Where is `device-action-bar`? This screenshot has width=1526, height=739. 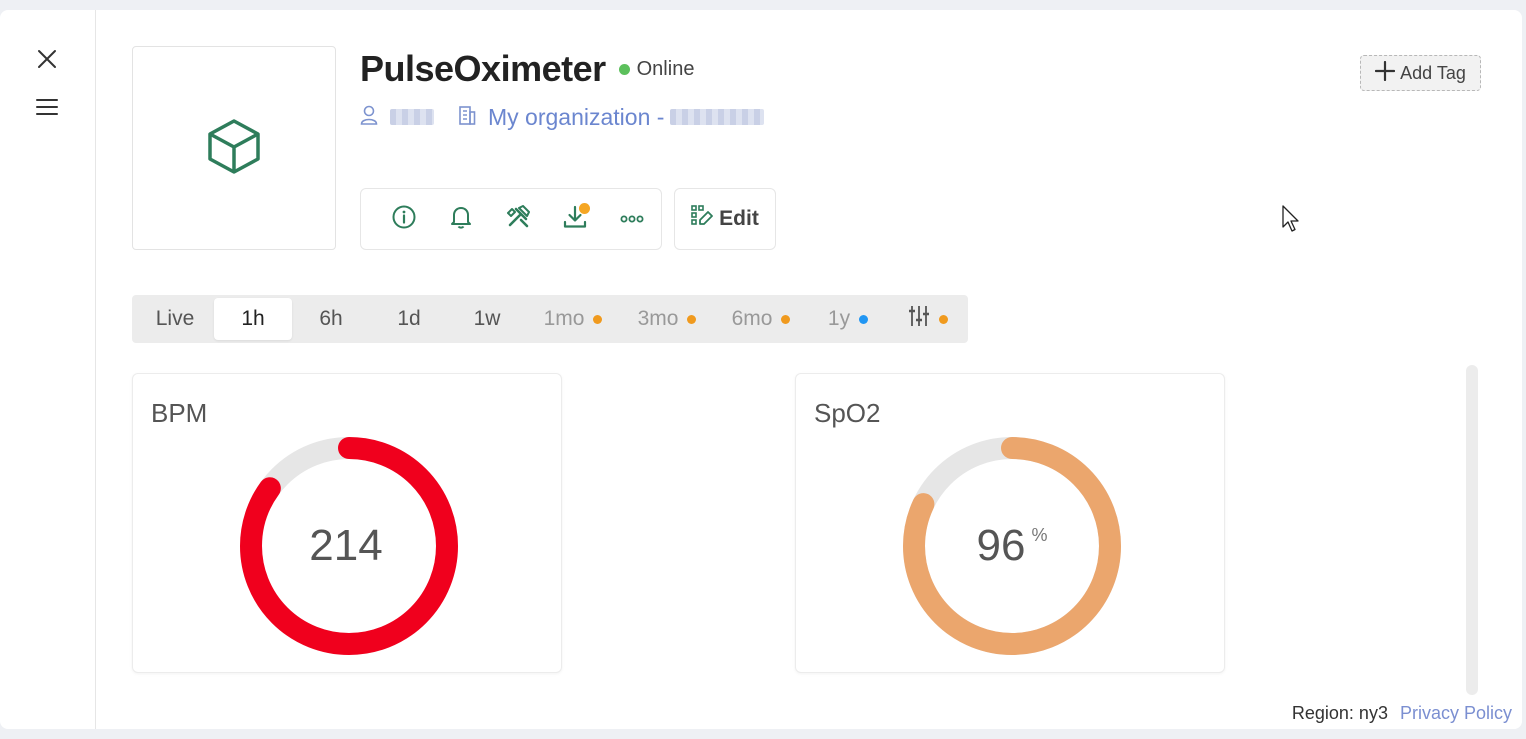
device-action-bar is located at coordinates (511, 219).